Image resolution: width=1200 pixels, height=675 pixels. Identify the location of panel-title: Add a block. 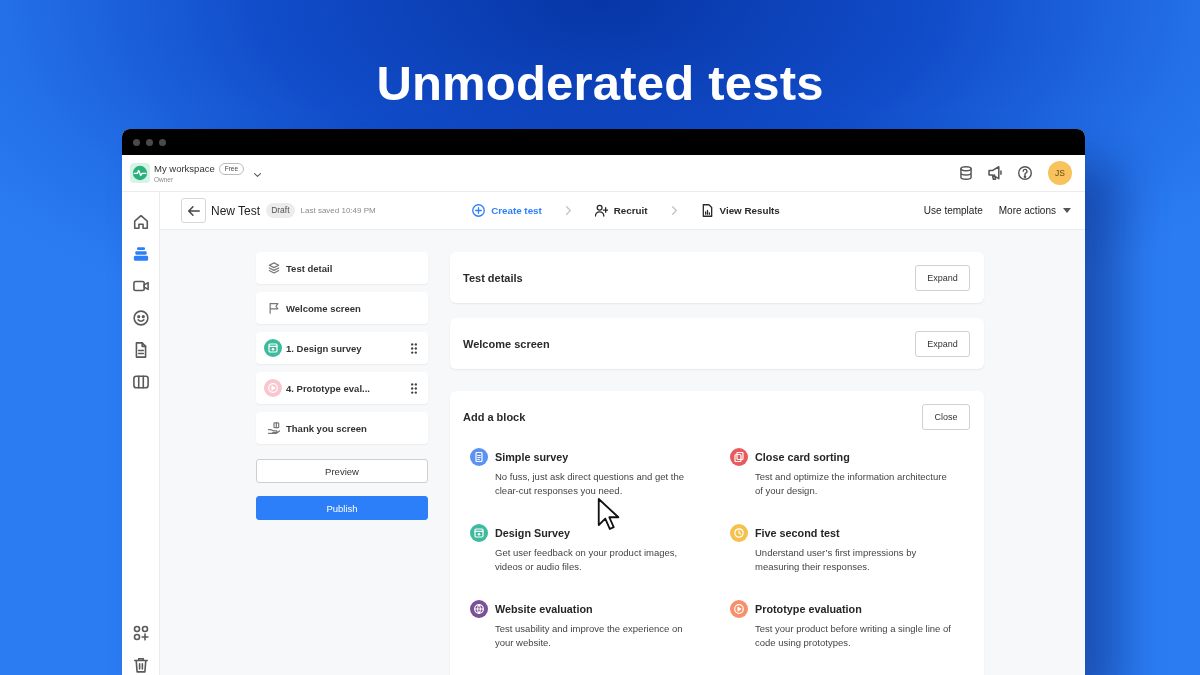
(494, 417).